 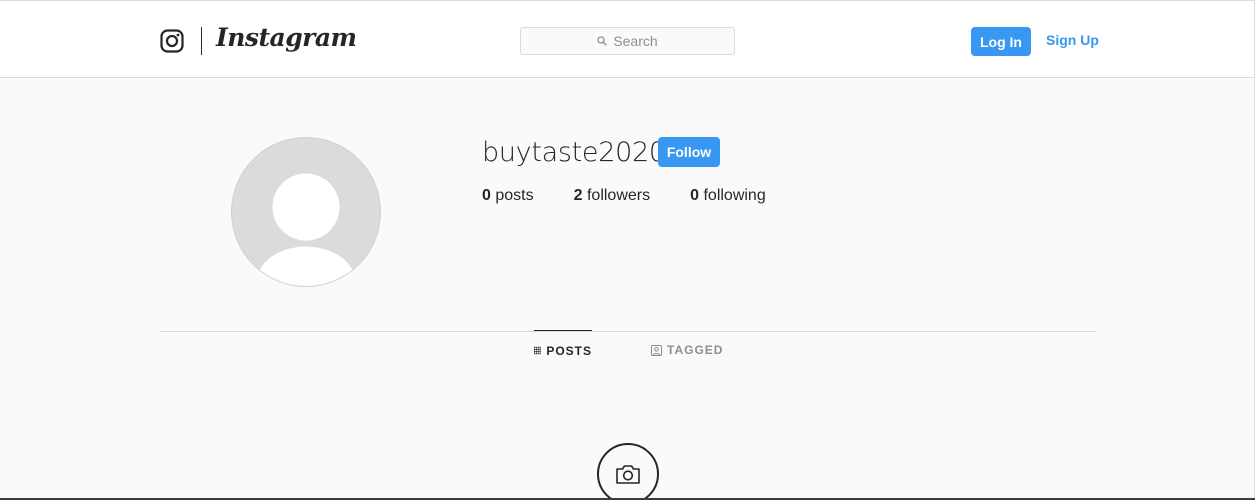 I want to click on search-placeholder: Search, so click(x=635, y=41).